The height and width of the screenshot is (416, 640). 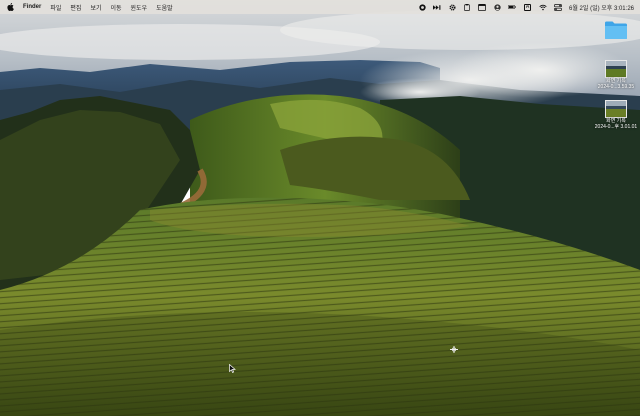 I want to click on file-name-line2: 2024-0...3.59.35, so click(x=616, y=87).